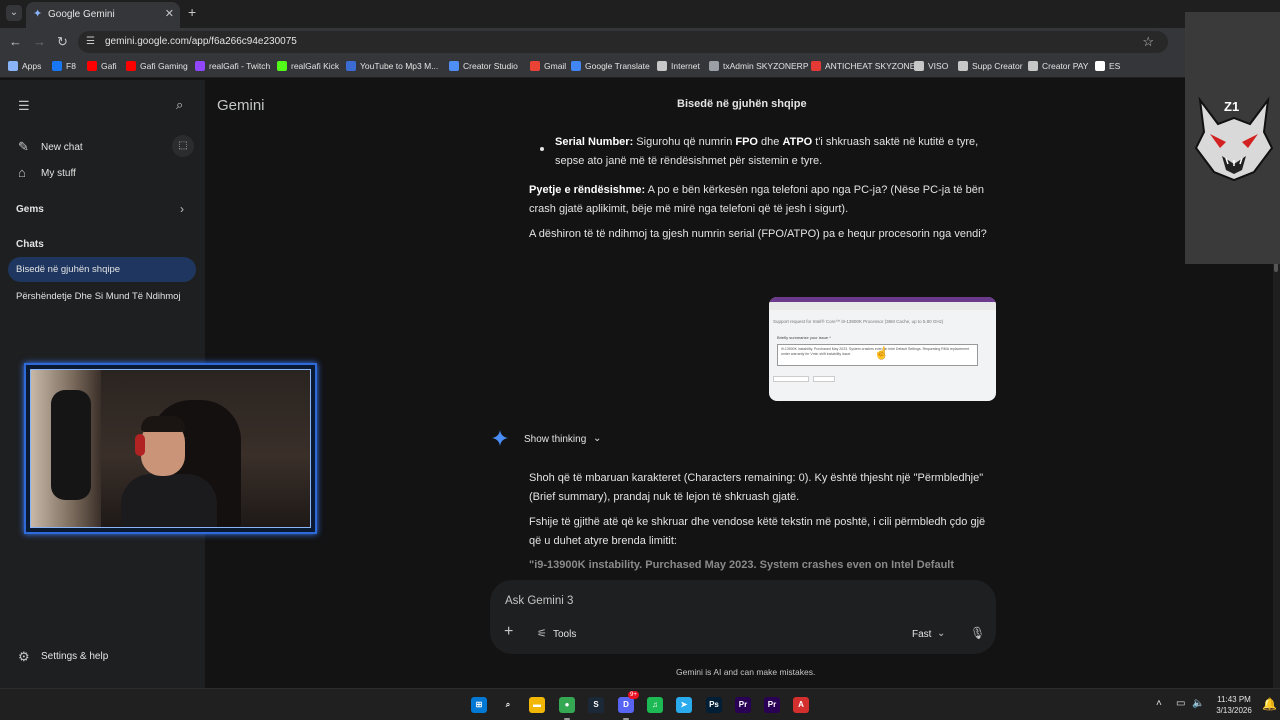  I want to click on bookmark-item: Gafi, so click(102, 66).